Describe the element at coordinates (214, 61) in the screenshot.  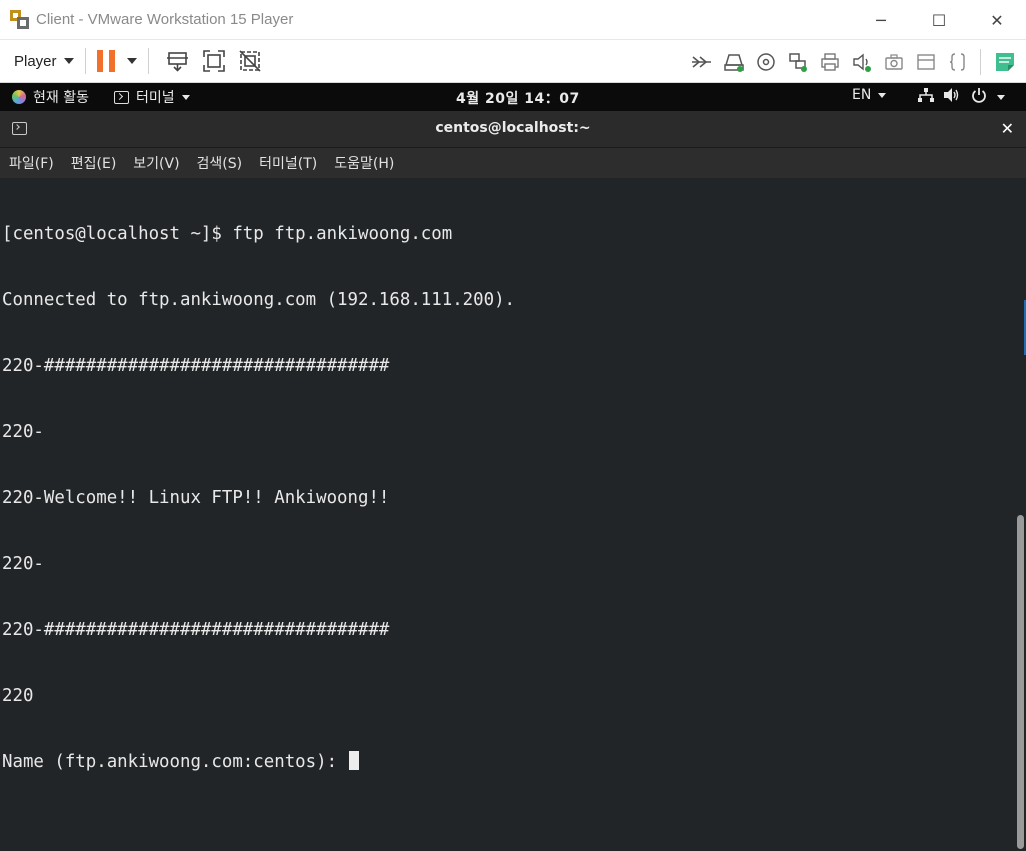
I see `full-screen-icon` at that location.